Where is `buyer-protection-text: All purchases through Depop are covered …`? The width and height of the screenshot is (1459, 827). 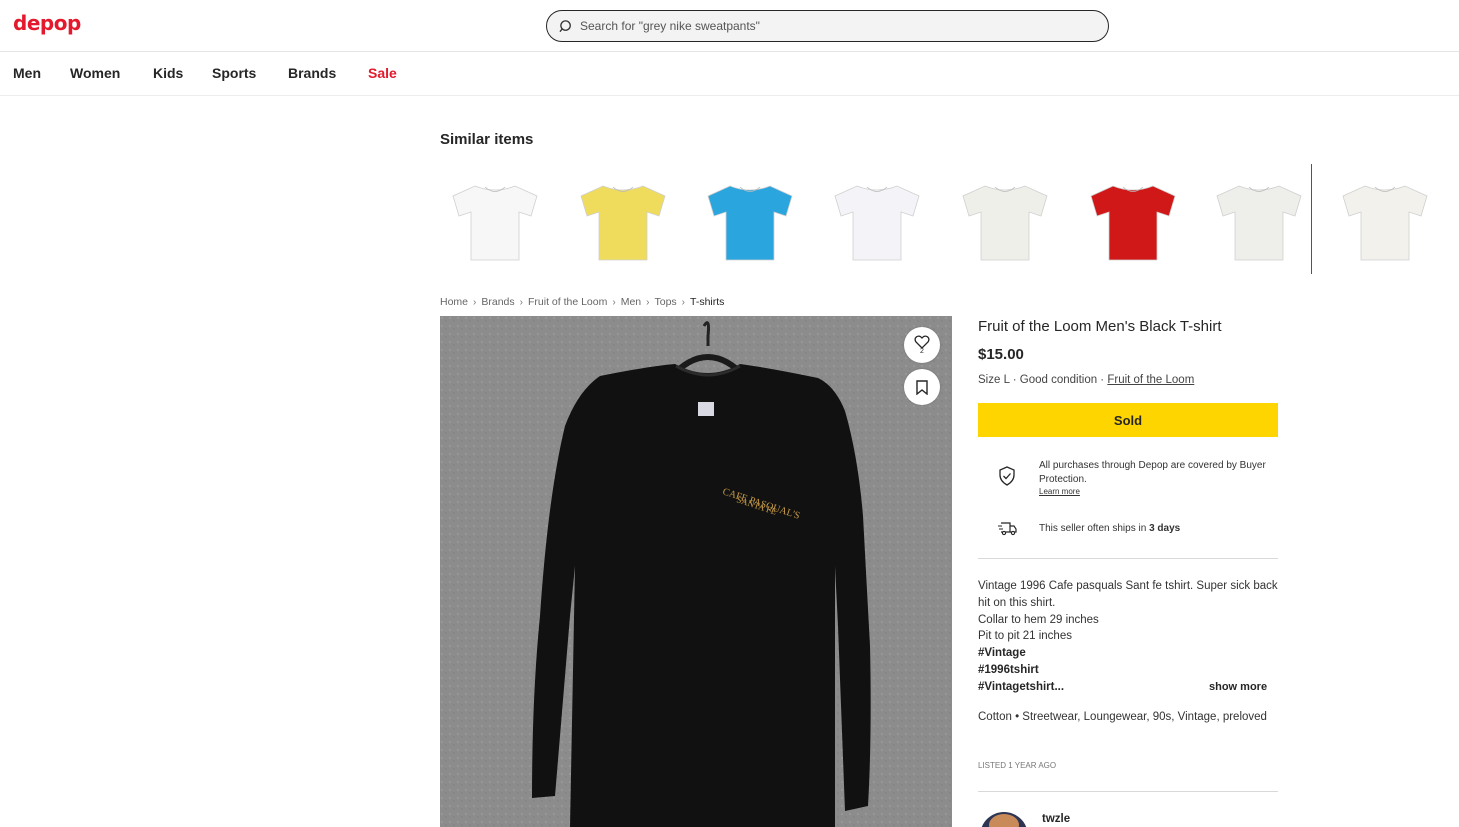 buyer-protection-text: All purchases through Depop are covered … is located at coordinates (1152, 472).